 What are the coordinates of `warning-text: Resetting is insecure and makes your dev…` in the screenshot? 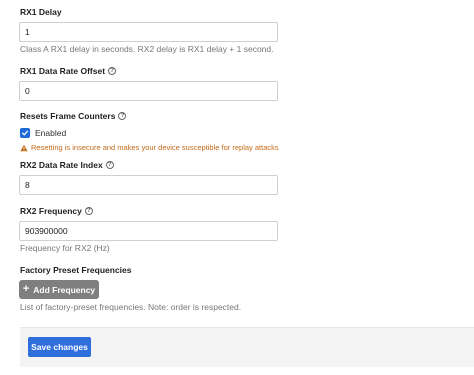 It's located at (155, 147).